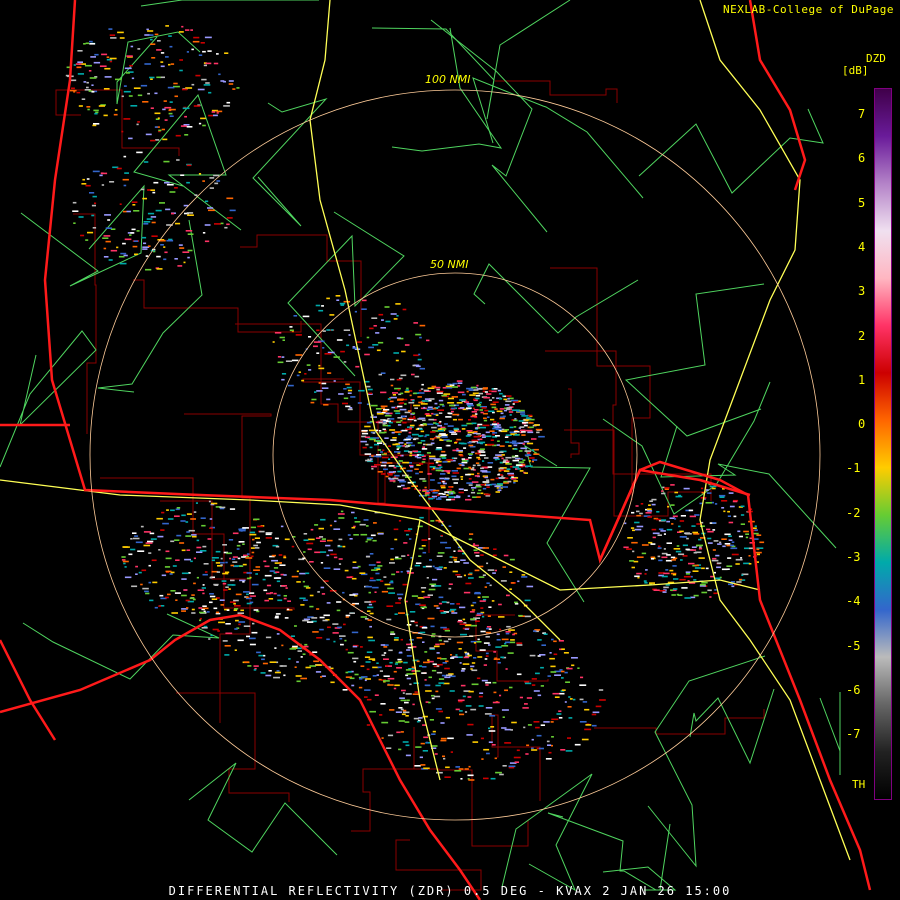 The width and height of the screenshot is (900, 900). I want to click on legend-threshold-label: TH, so click(859, 784).